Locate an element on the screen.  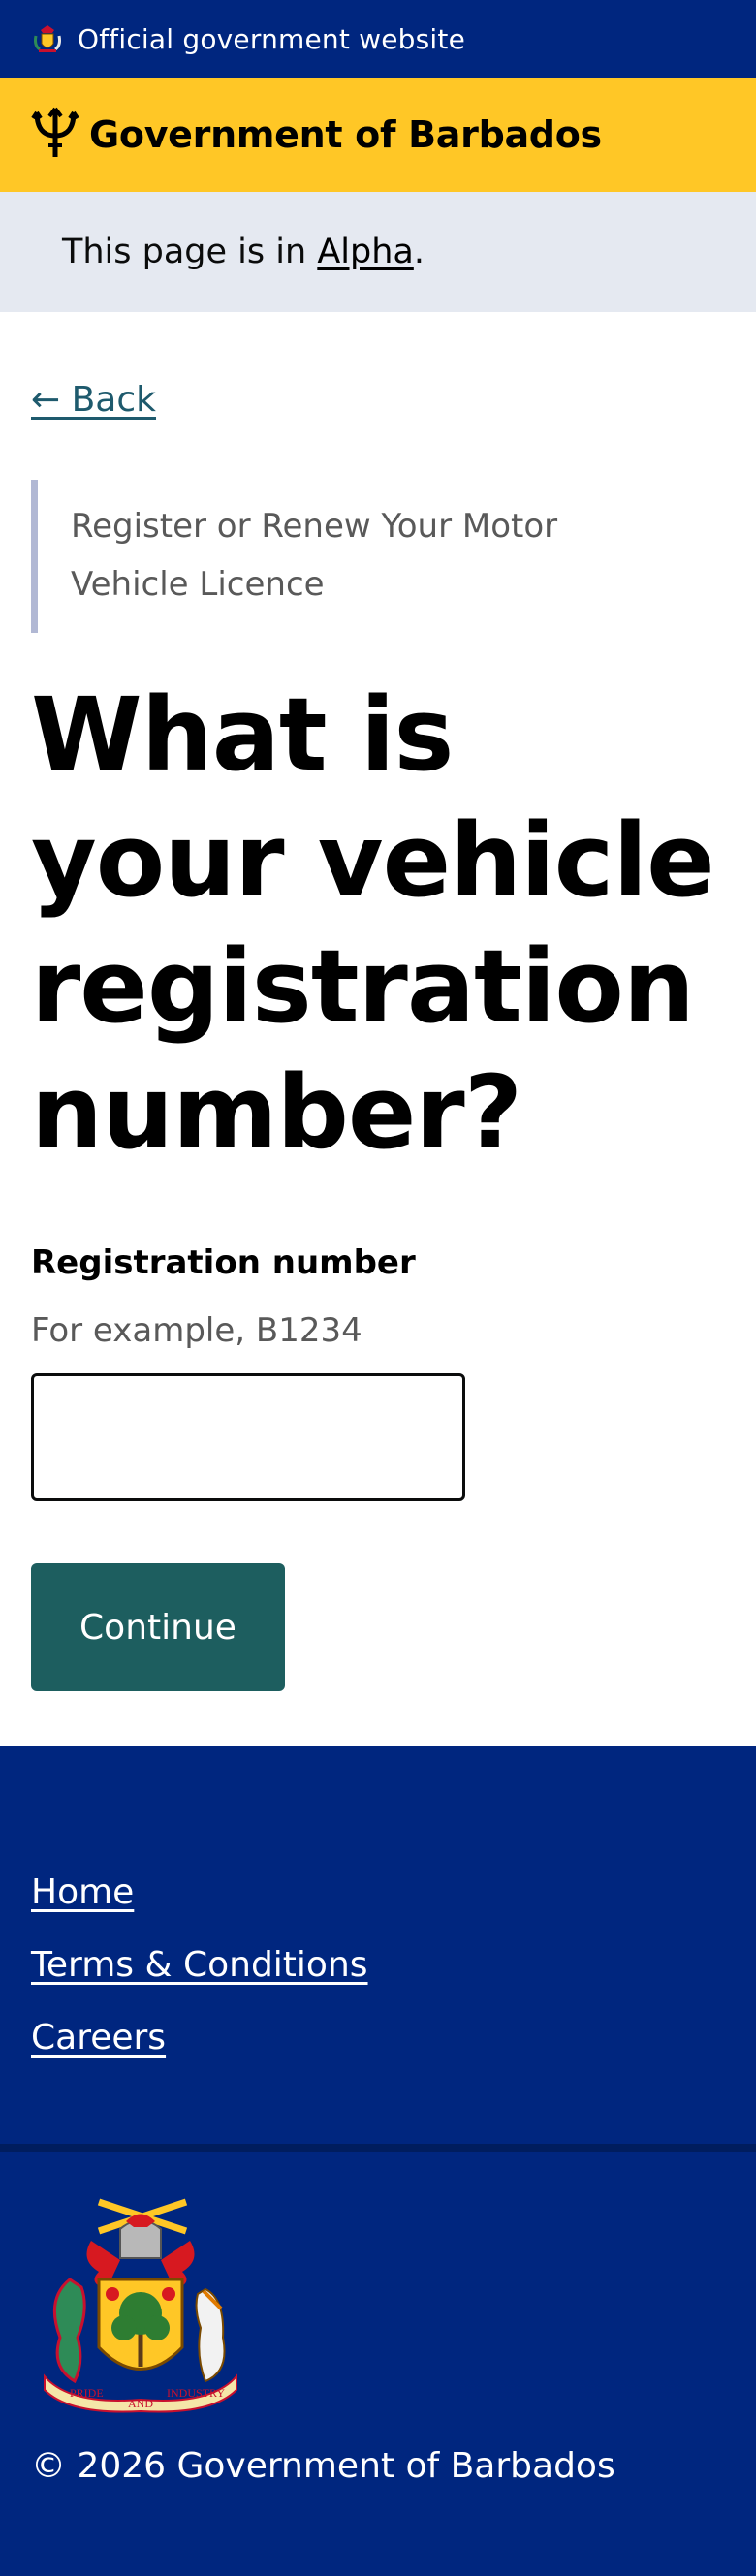
site-title: Government of Barbados is located at coordinates (346, 134).